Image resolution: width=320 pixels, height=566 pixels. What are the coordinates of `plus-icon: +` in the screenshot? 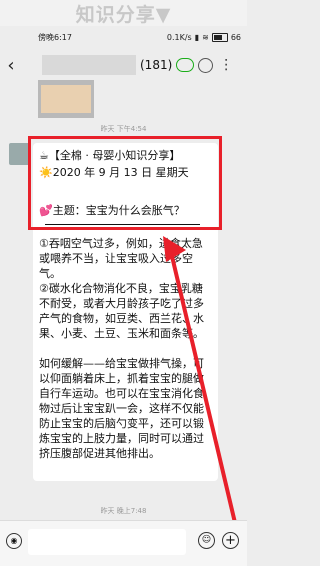 It's located at (230, 540).